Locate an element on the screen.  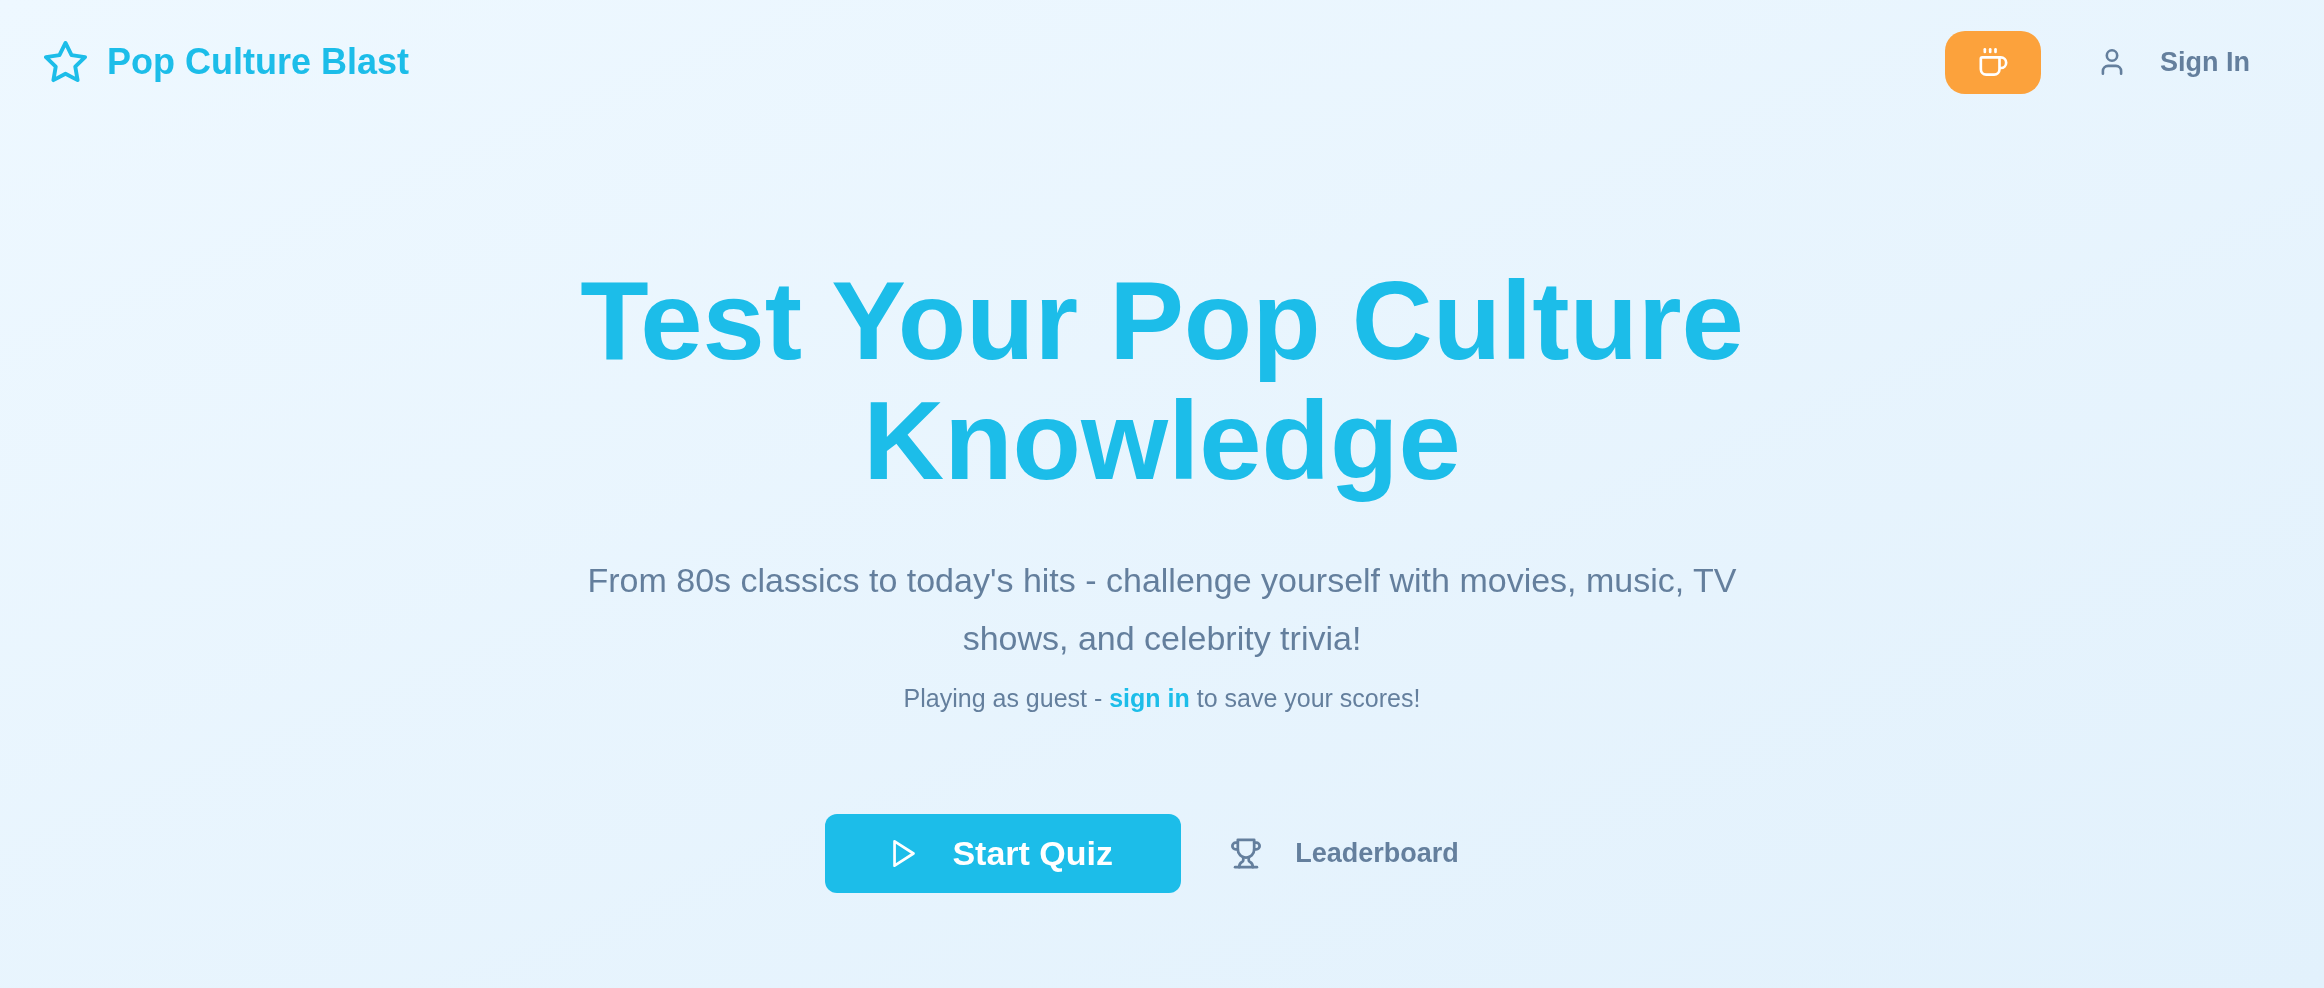
guest-note: Playing as guest - sign in to save your scores! is located at coordinates (1162, 698).